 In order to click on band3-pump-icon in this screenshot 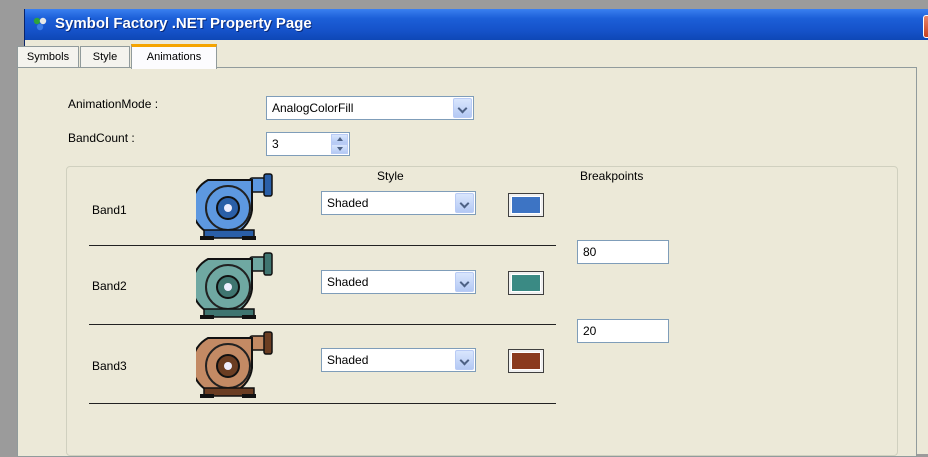, I will do `click(234, 364)`.